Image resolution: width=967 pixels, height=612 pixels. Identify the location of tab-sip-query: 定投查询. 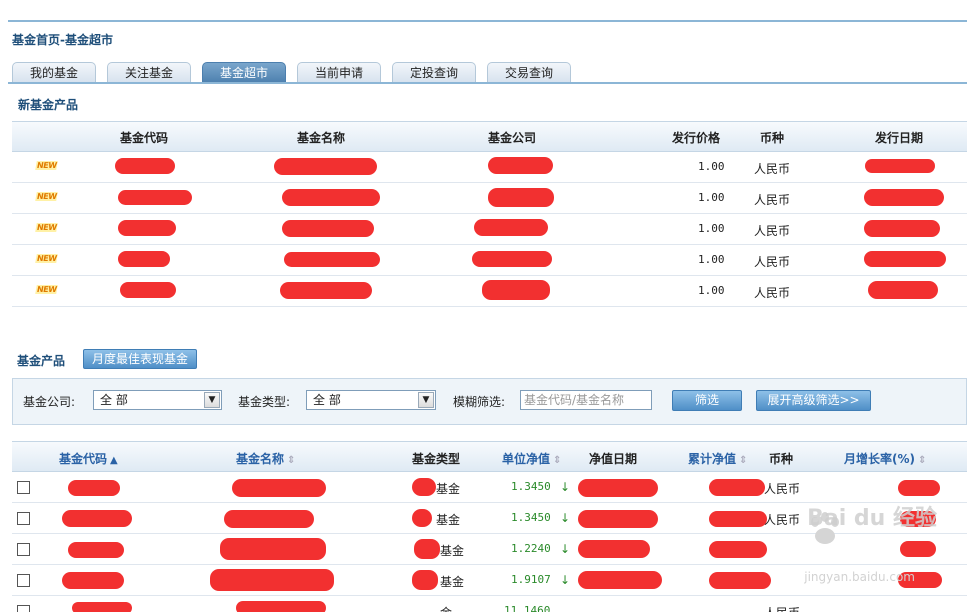
(434, 72).